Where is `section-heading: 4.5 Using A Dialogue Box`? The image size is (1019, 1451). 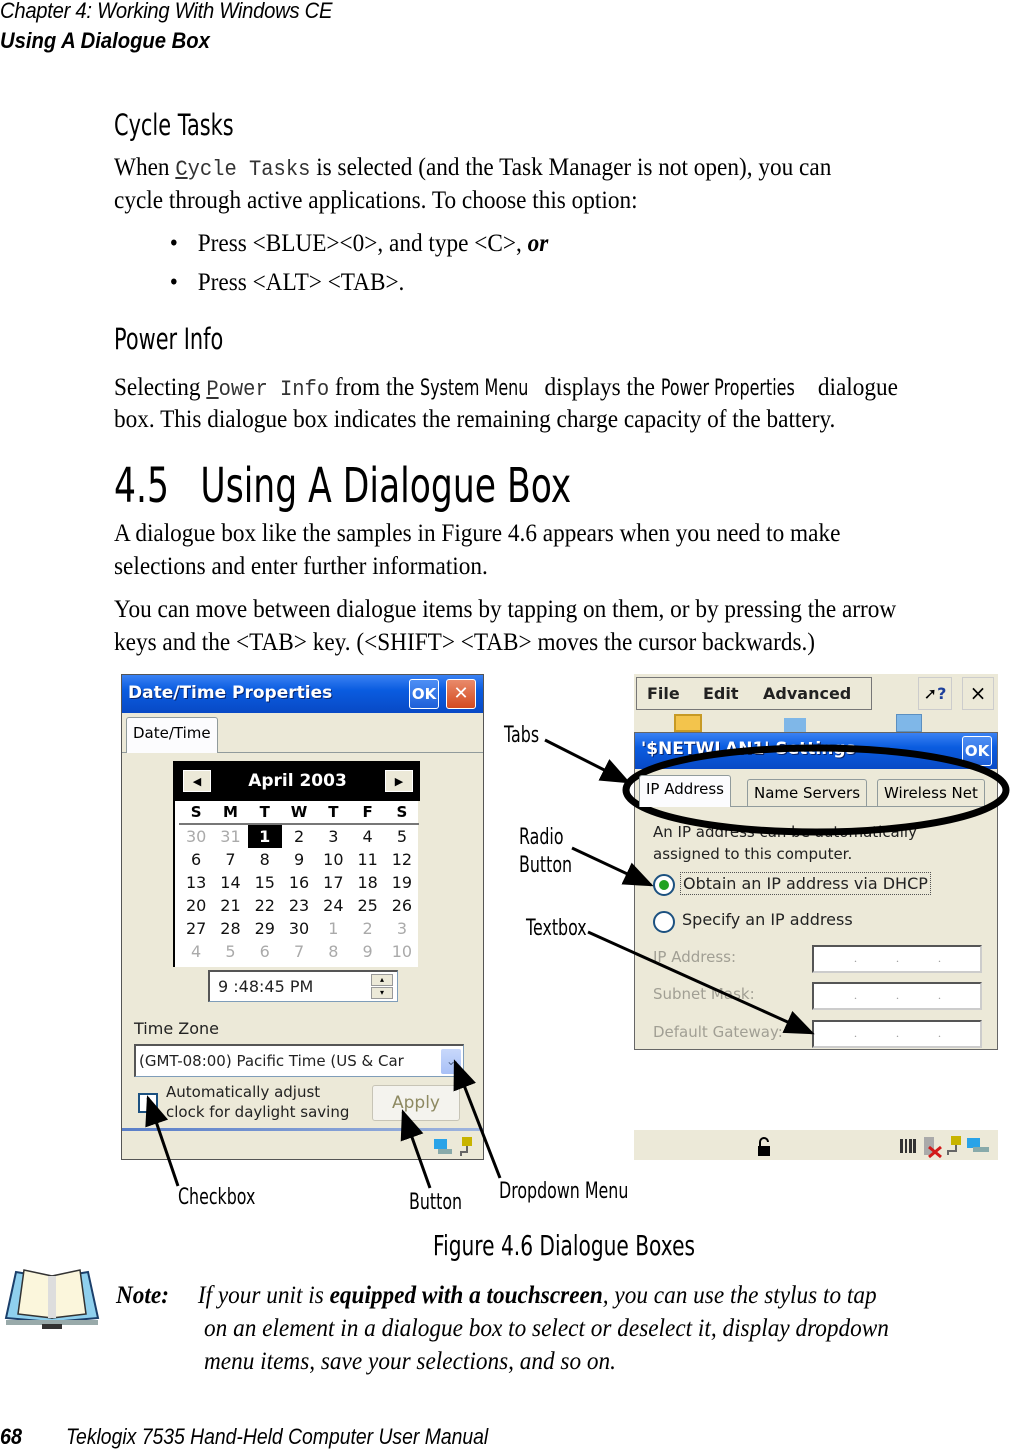 section-heading: 4.5 Using A Dialogue Box is located at coordinates (342, 486).